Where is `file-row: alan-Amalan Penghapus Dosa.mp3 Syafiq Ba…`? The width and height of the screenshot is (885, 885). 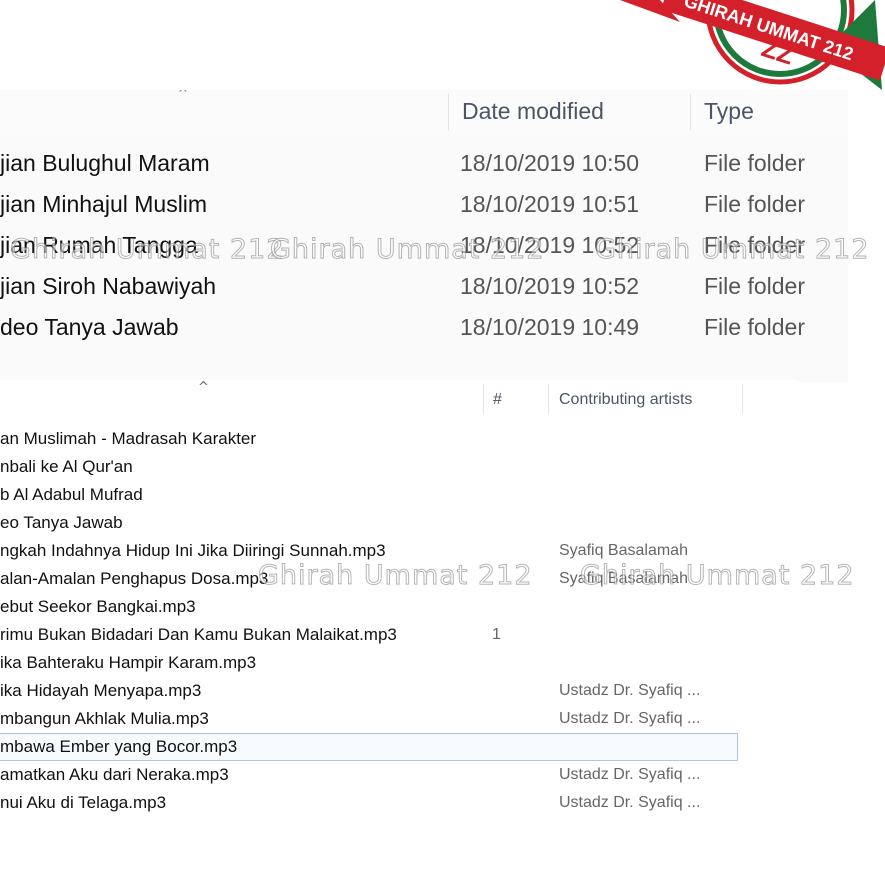 file-row: alan-Amalan Penghapus Dosa.mp3 Syafiq Ba… is located at coordinates (399, 579).